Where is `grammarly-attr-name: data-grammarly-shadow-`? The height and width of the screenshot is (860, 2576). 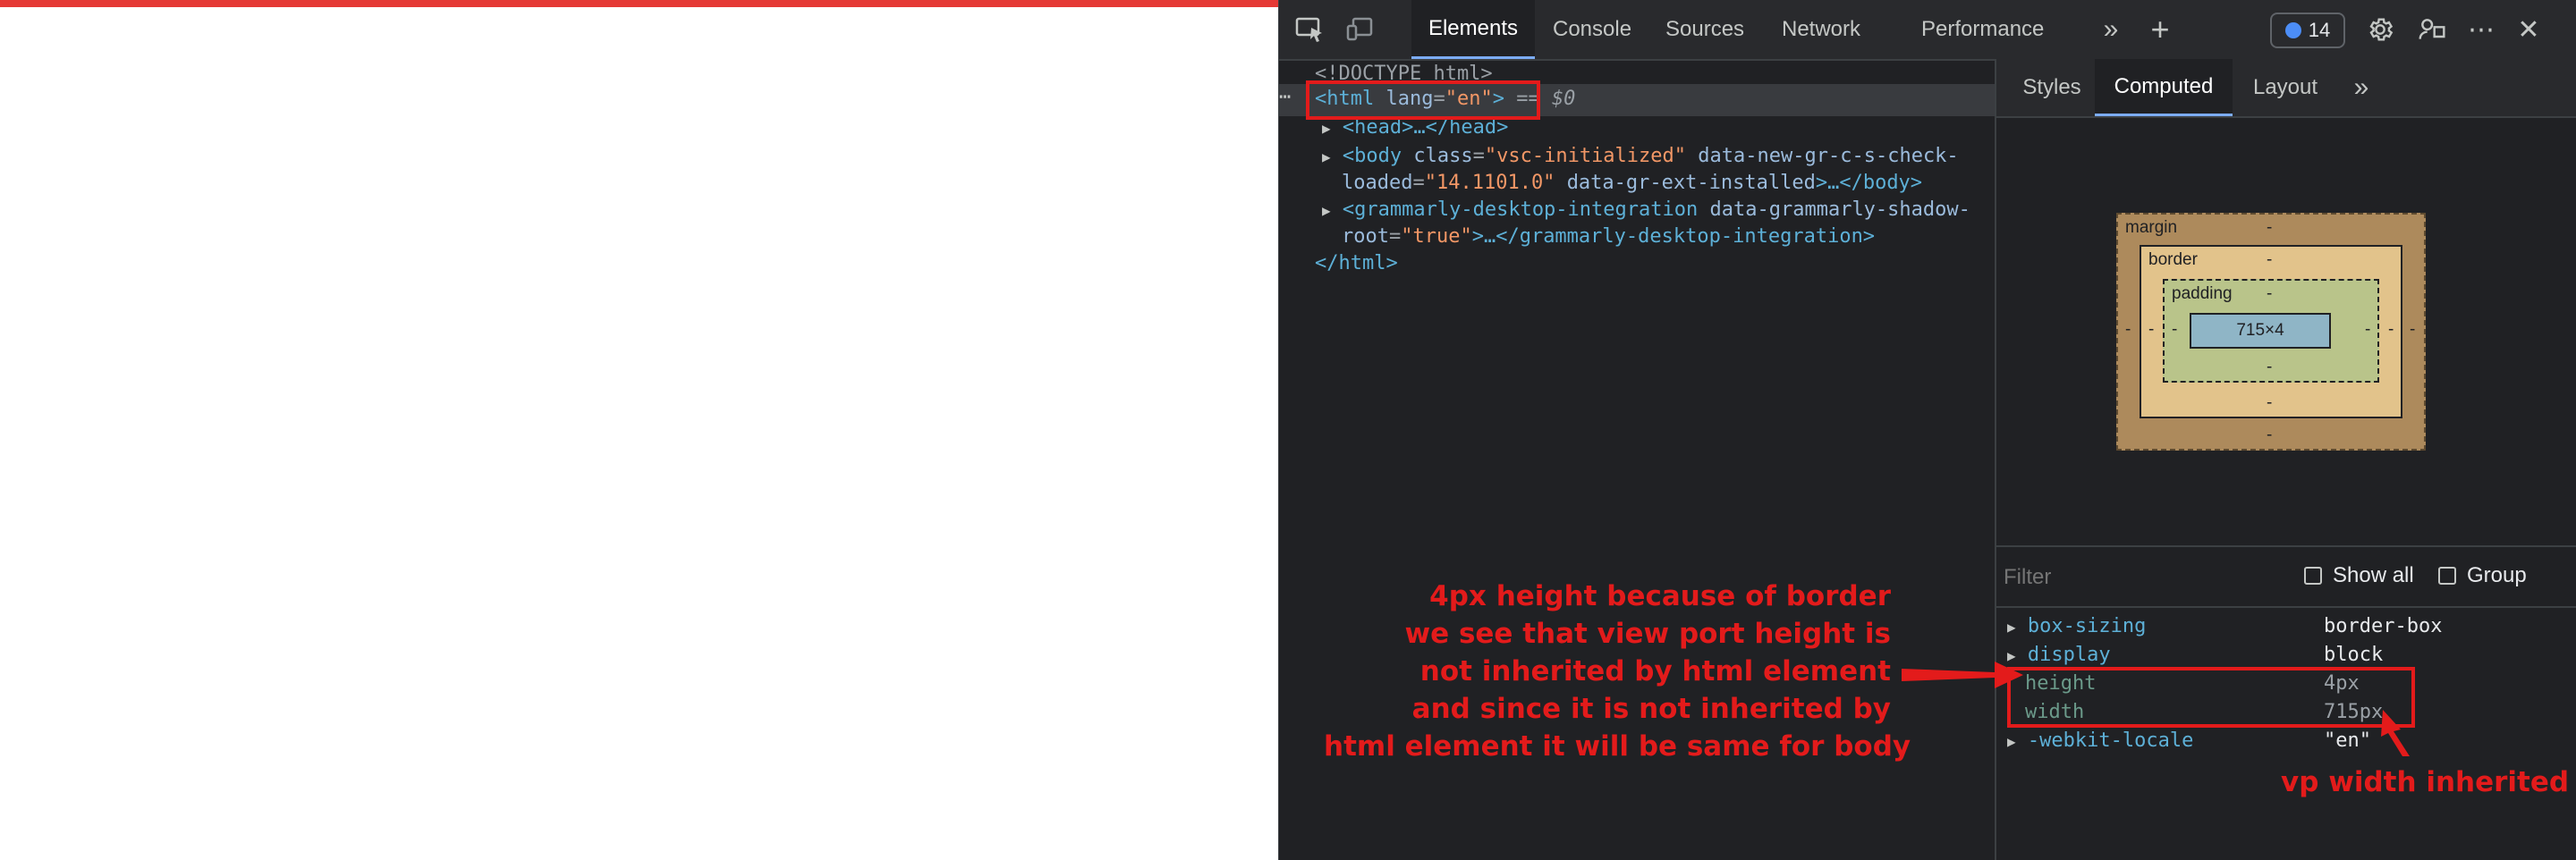
grammarly-attr-name: data-grammarly-shadow- is located at coordinates (1839, 210).